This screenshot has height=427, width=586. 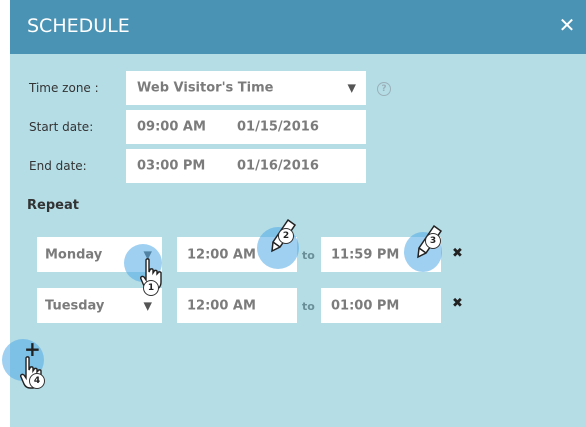 What do you see at coordinates (53, 205) in the screenshot?
I see `repeat-heading: Repeat` at bounding box center [53, 205].